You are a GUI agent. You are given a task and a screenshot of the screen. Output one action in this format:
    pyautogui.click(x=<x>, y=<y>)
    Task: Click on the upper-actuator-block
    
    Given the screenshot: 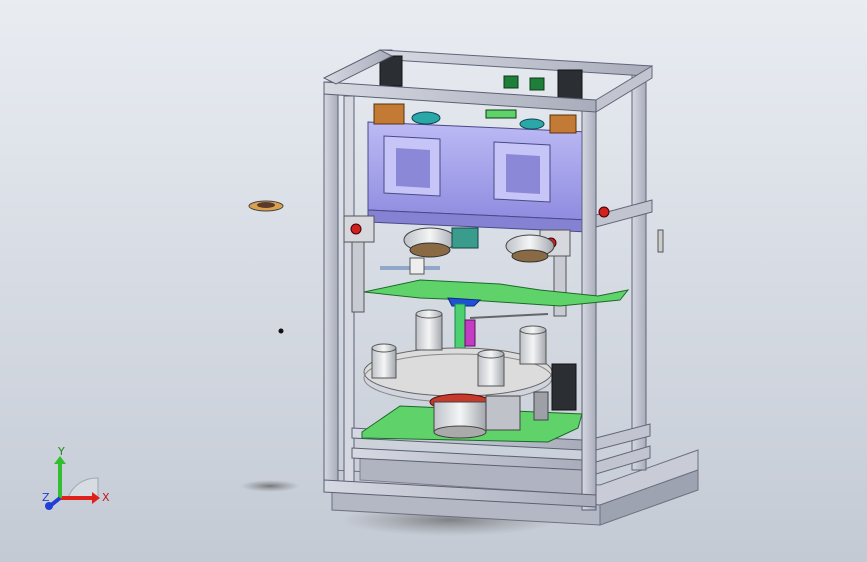 What is the action you would take?
    pyautogui.click(x=478, y=177)
    